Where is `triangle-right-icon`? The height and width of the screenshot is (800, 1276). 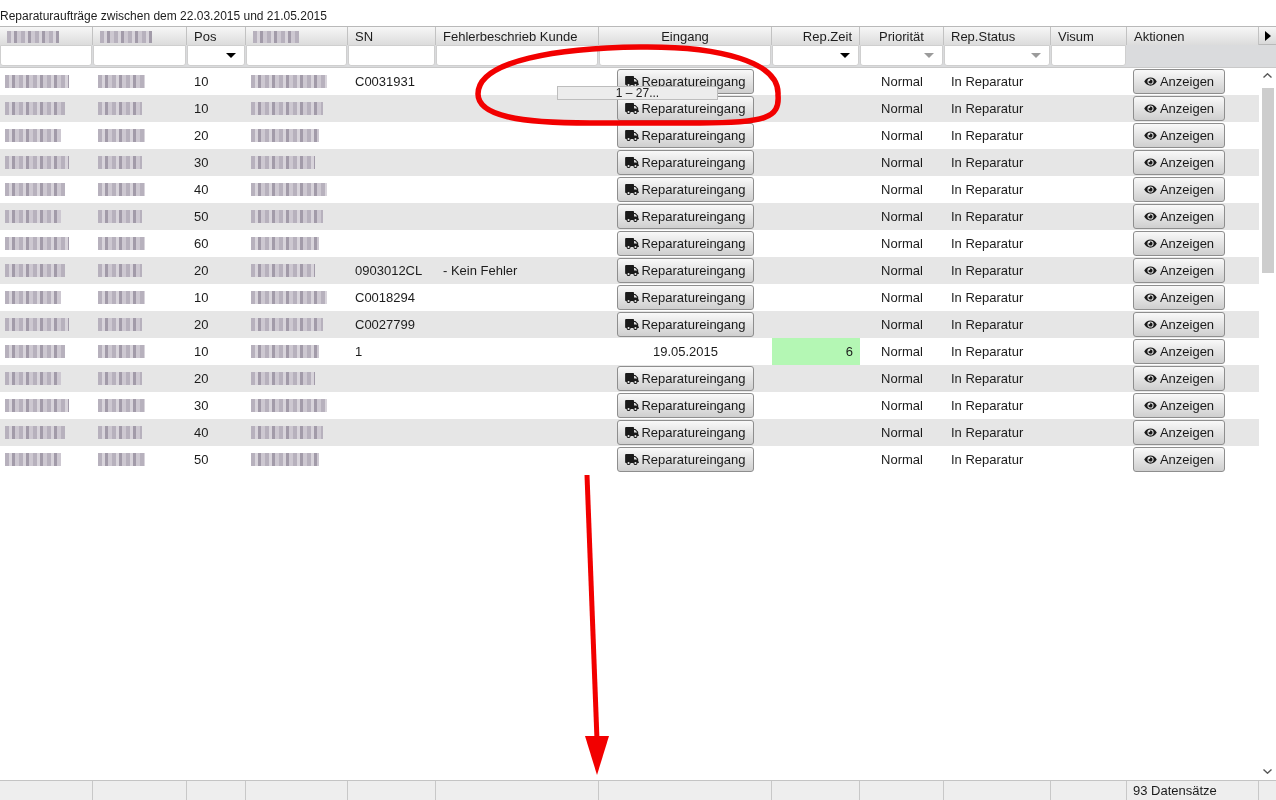
triangle-right-icon is located at coordinates (1267, 35).